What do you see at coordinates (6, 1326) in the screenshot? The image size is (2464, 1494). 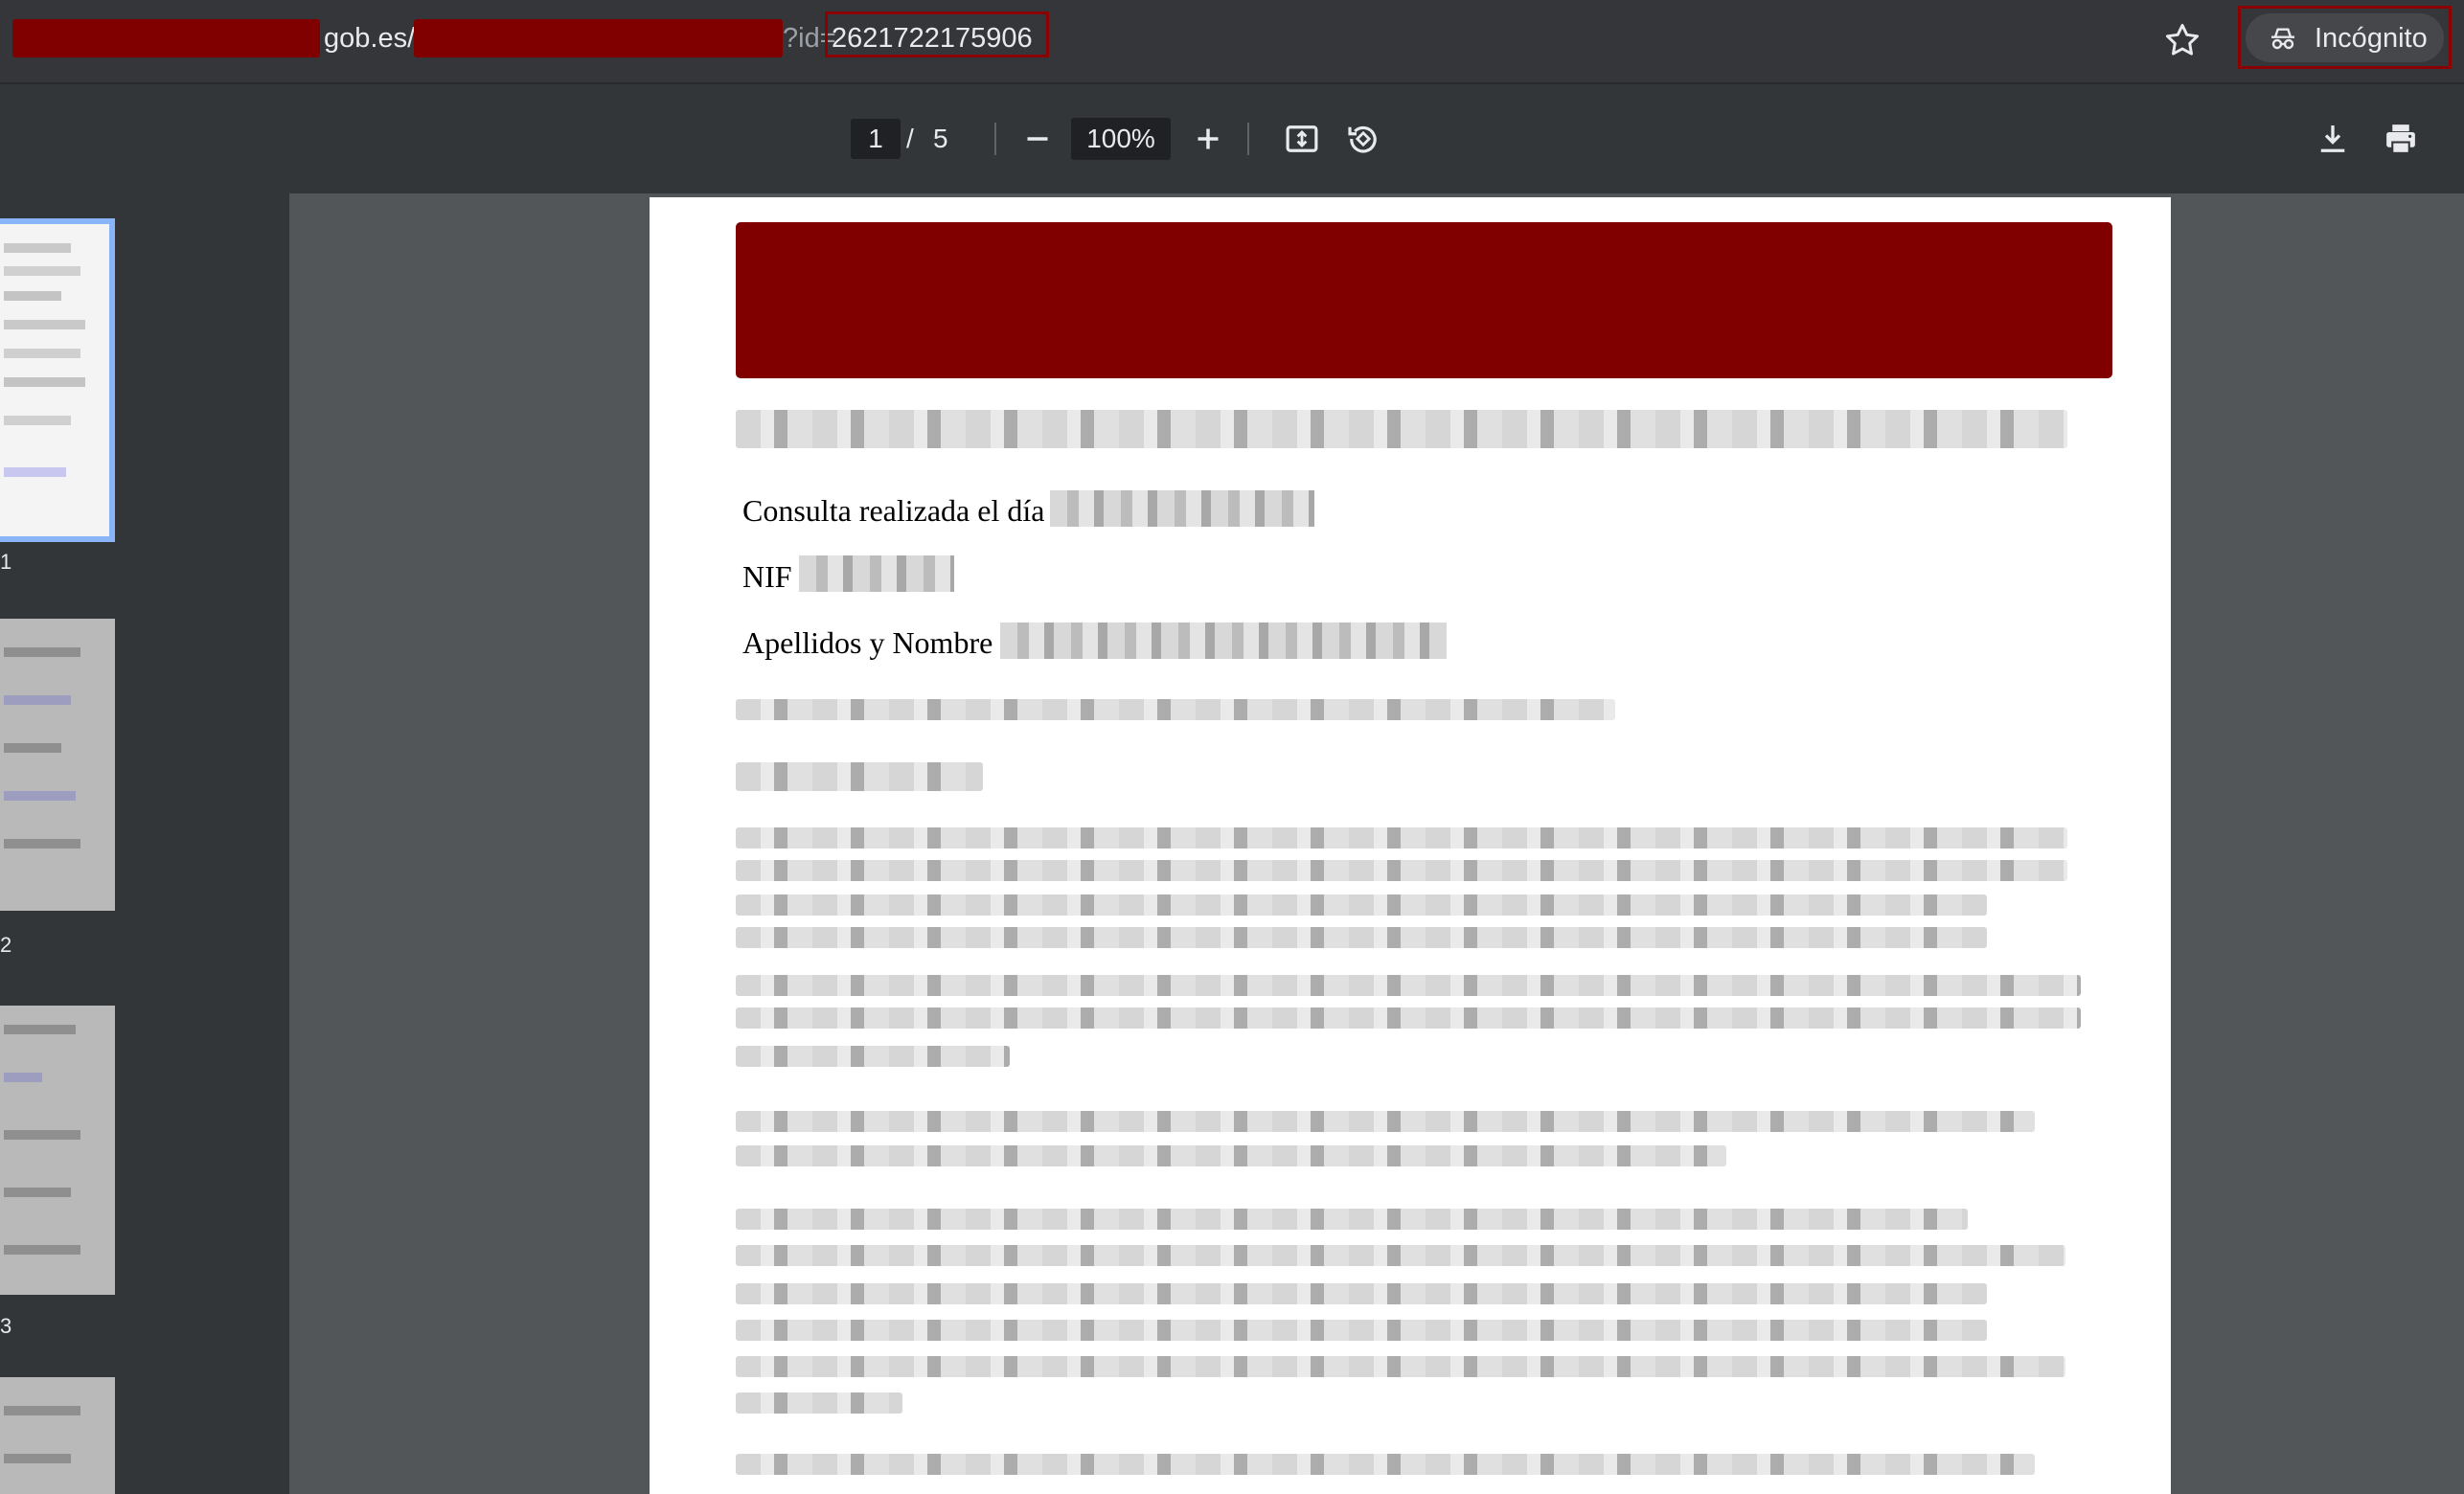 I see `thumbnail-number: 3` at bounding box center [6, 1326].